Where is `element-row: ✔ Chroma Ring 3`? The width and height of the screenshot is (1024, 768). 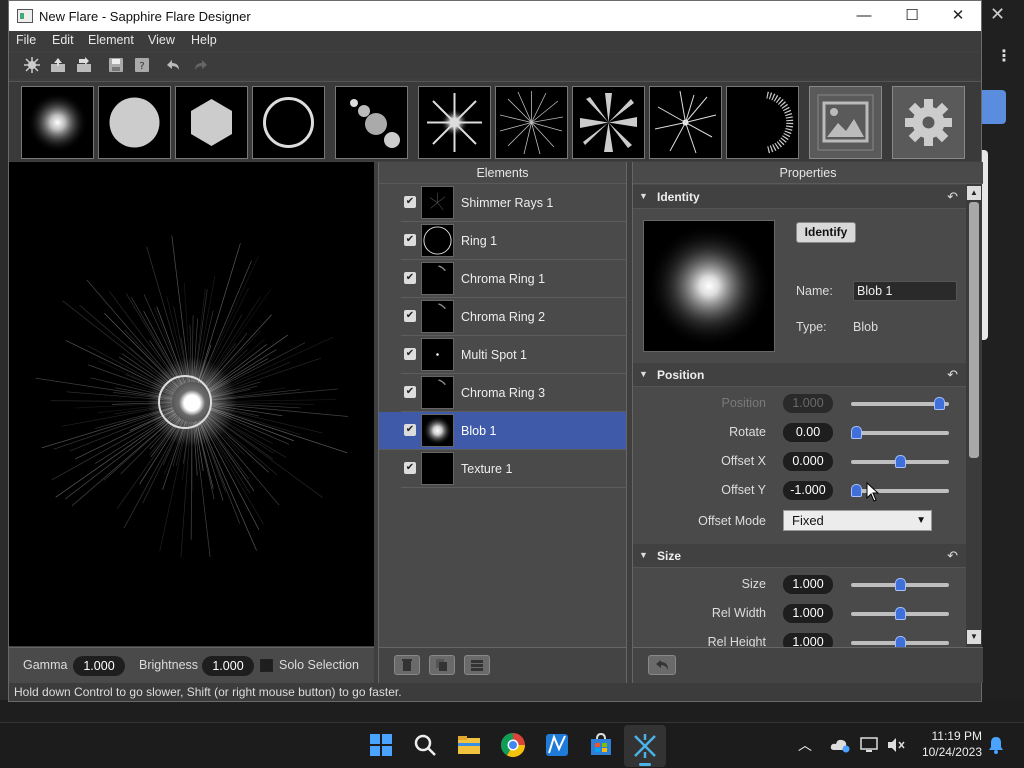
element-row: ✔ Chroma Ring 3 is located at coordinates (514, 393).